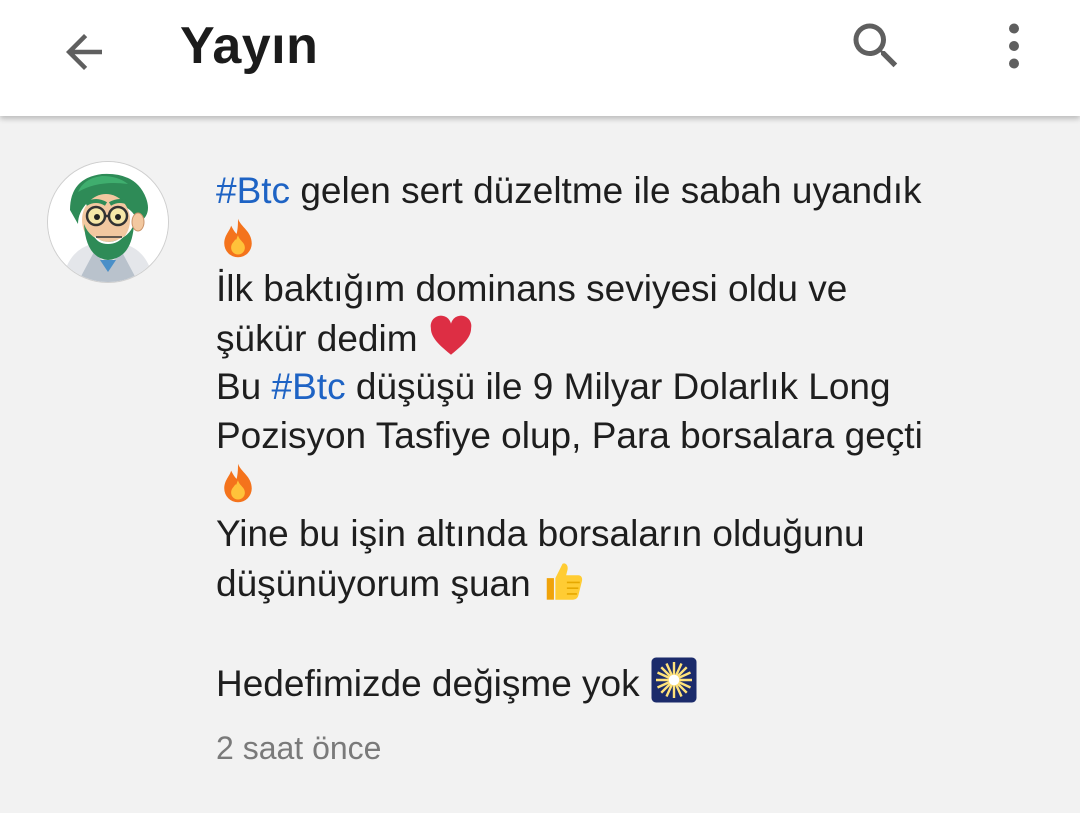 The height and width of the screenshot is (813, 1080). I want to click on post-line: Yine bu işin altında borsaların olduğunu, so click(540, 533).